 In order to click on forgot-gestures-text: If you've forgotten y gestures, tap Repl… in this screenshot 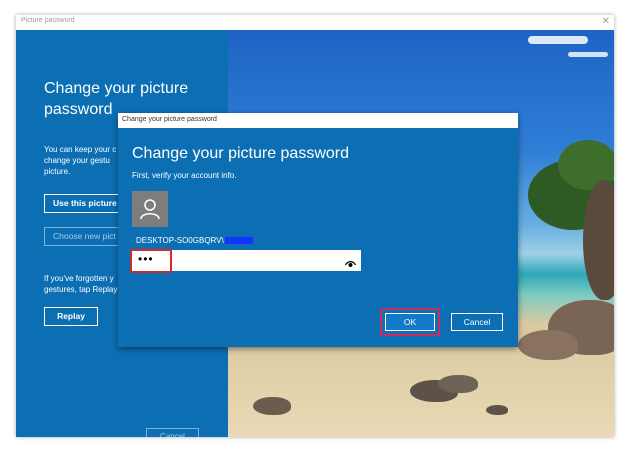, I will do `click(81, 284)`.